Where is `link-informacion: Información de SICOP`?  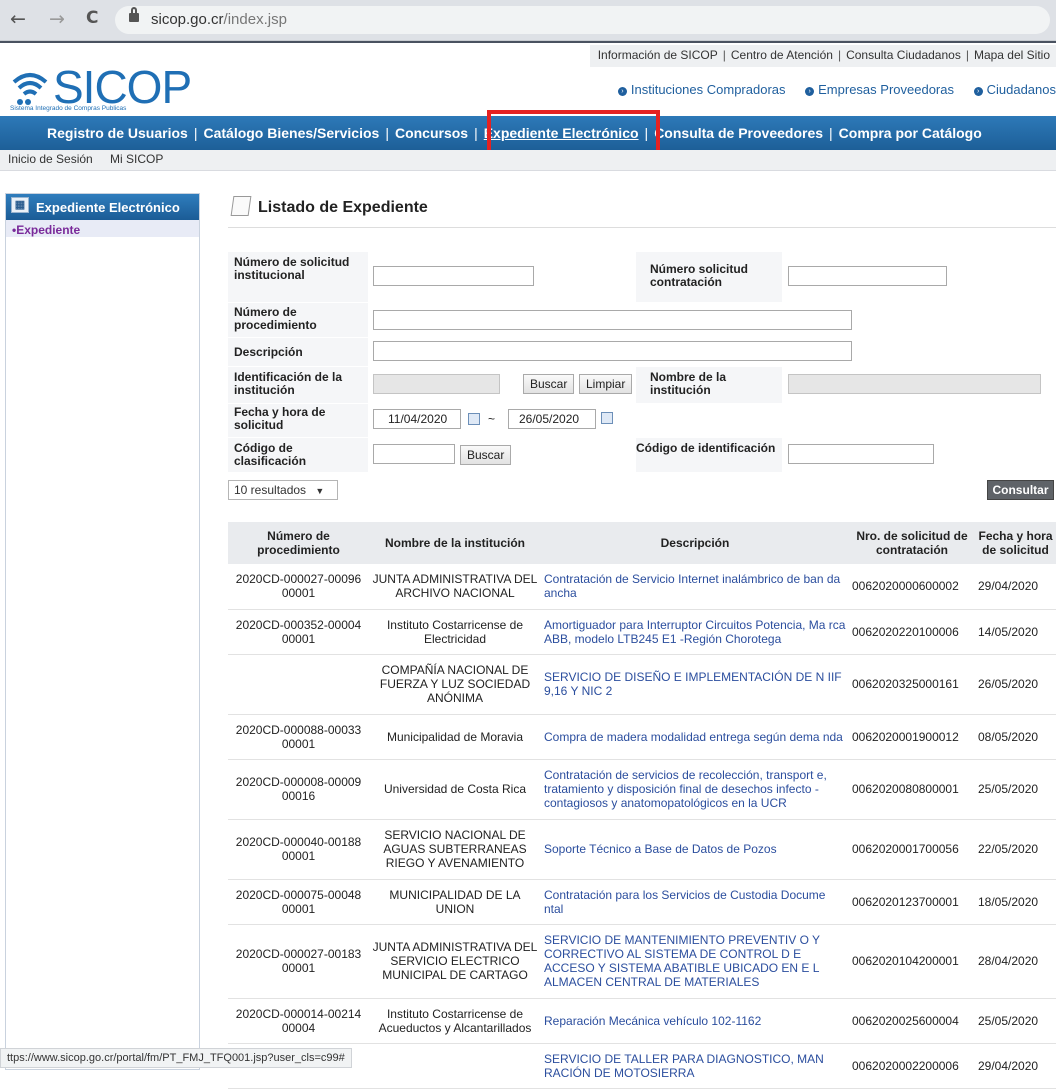
link-informacion: Información de SICOP is located at coordinates (658, 55).